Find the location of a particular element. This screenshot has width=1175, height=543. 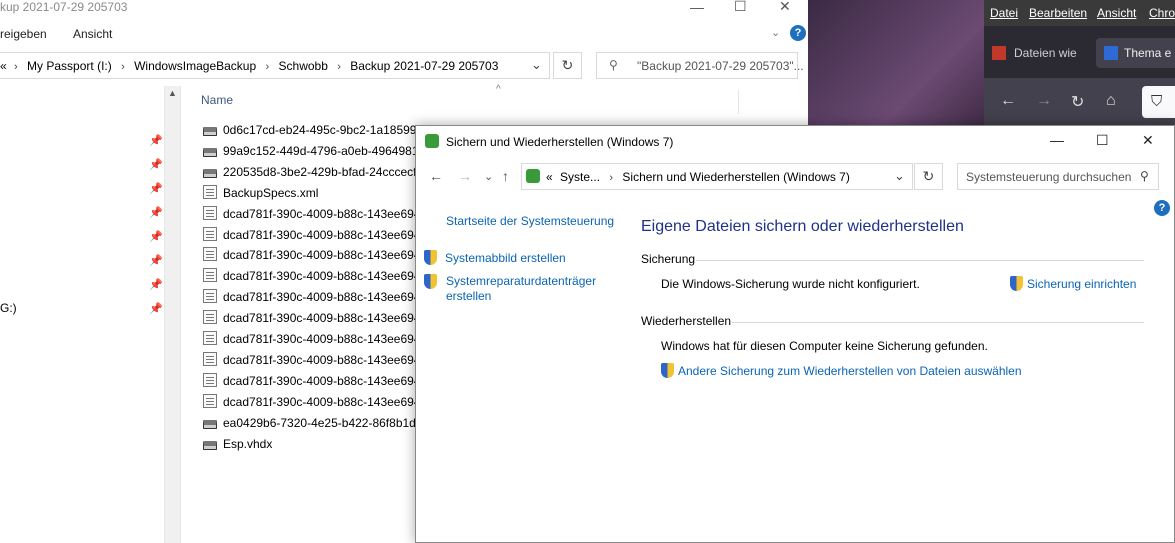

site-icon is located at coordinates (1111, 53).